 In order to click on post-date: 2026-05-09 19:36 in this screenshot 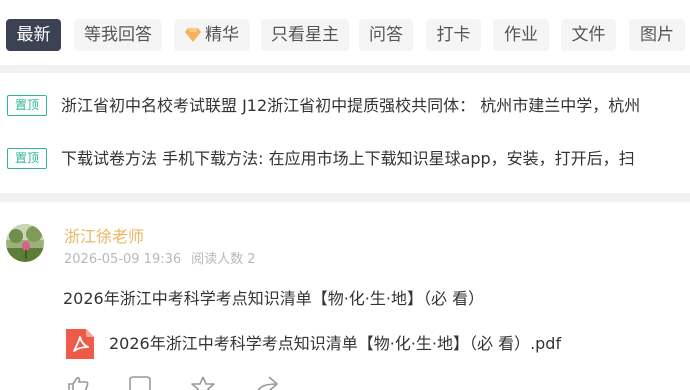, I will do `click(123, 259)`.